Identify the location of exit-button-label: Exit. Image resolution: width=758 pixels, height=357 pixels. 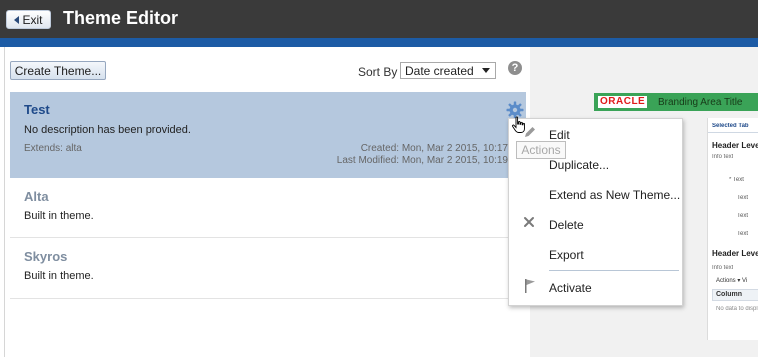
(32, 19).